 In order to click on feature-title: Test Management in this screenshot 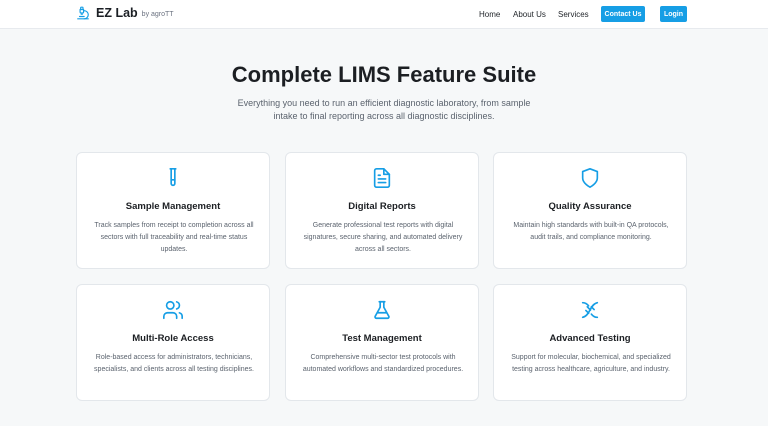, I will do `click(382, 338)`.